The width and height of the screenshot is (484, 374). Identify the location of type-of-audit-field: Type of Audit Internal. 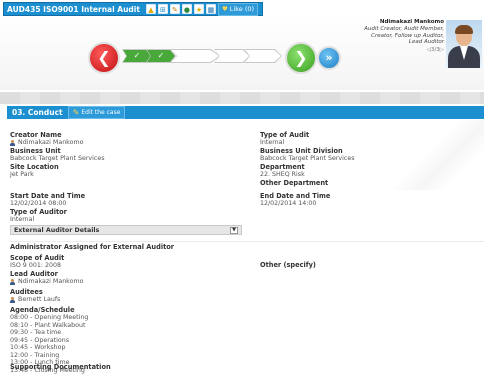
(284, 139).